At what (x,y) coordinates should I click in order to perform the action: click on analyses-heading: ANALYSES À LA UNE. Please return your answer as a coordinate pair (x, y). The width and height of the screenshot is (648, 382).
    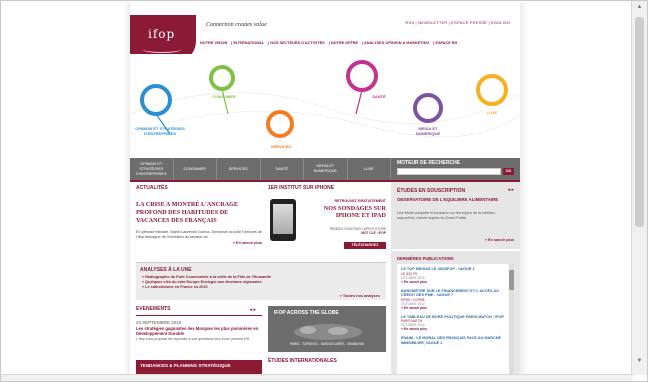
    Looking at the image, I should click on (166, 270).